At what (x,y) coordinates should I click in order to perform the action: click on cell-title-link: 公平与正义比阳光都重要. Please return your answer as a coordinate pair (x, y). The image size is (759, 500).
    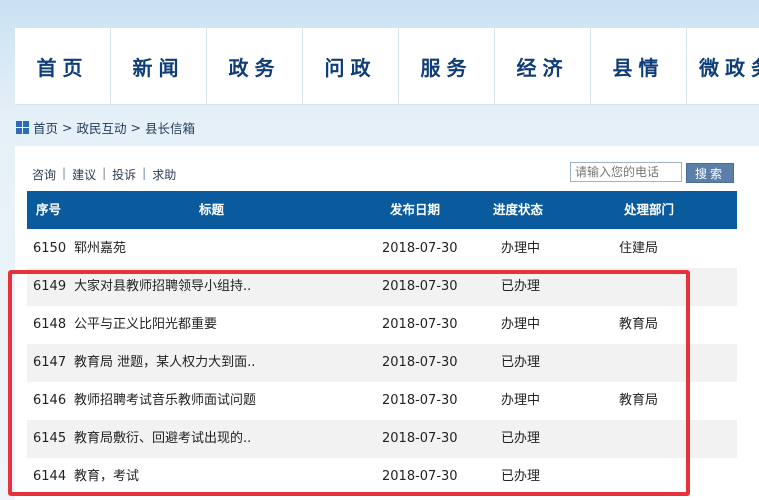
    Looking at the image, I should click on (145, 325).